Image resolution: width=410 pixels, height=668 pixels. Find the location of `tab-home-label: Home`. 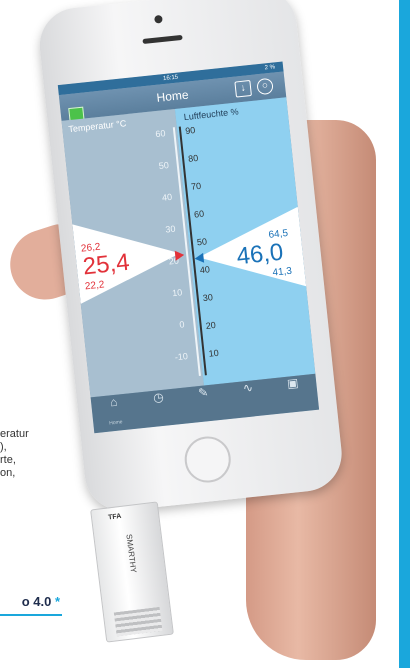

tab-home-label: Home is located at coordinates (115, 423).